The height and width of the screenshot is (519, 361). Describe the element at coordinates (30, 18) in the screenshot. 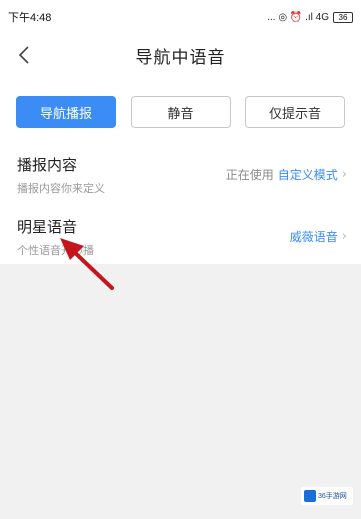

I see `status-time: 下午4:48` at that location.